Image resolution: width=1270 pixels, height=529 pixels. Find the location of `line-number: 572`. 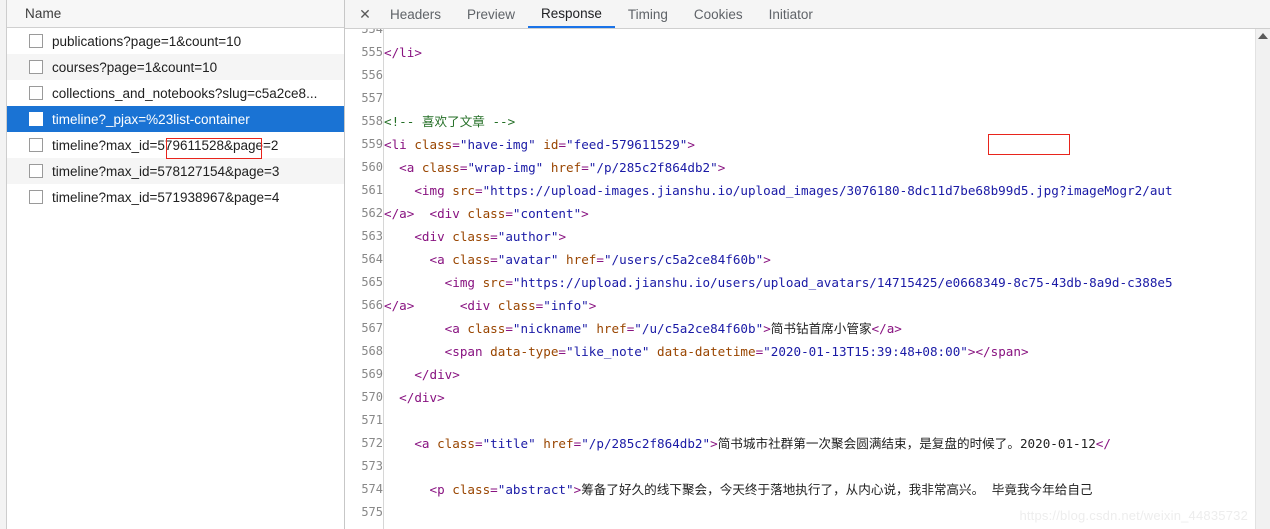

line-number: 572 is located at coordinates (364, 443).